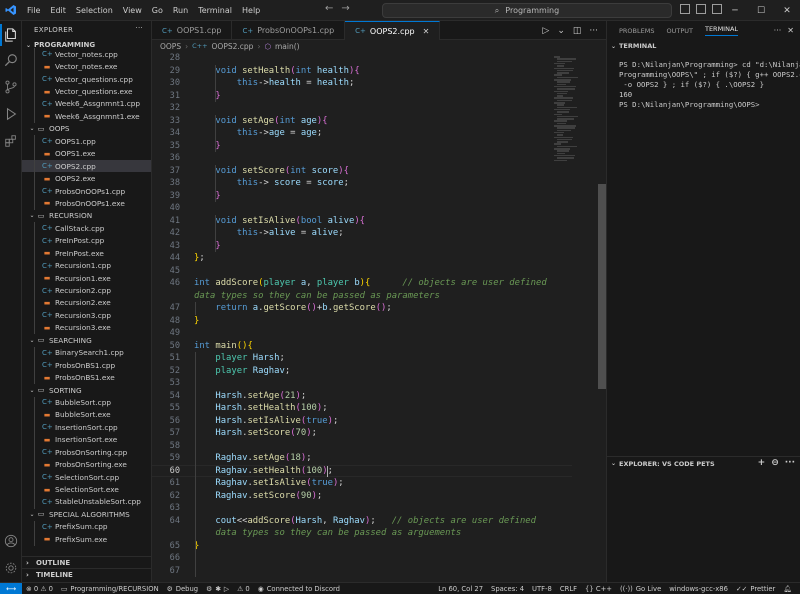 The height and width of the screenshot is (594, 800). Describe the element at coordinates (266, 421) in the screenshot. I see `code-line: Harsh.setIsAlive(true);` at that location.